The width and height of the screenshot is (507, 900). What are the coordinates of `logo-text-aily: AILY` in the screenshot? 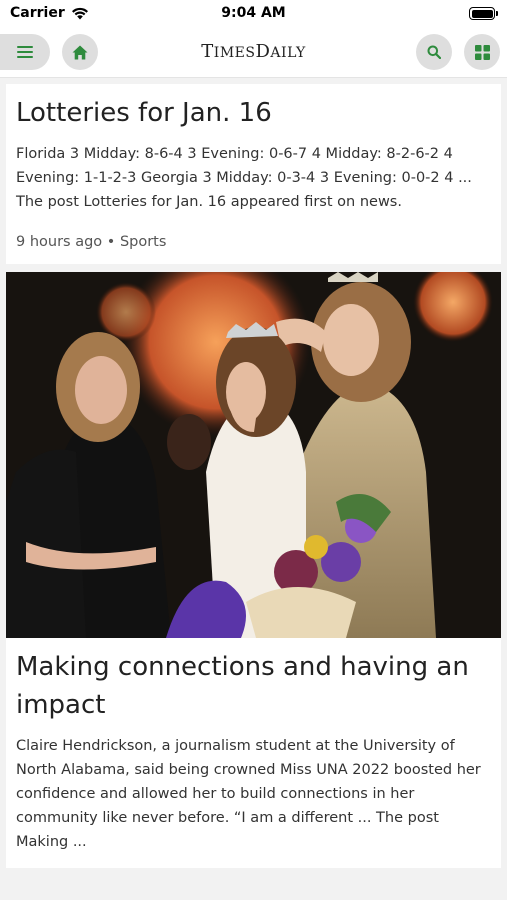 It's located at (288, 53).